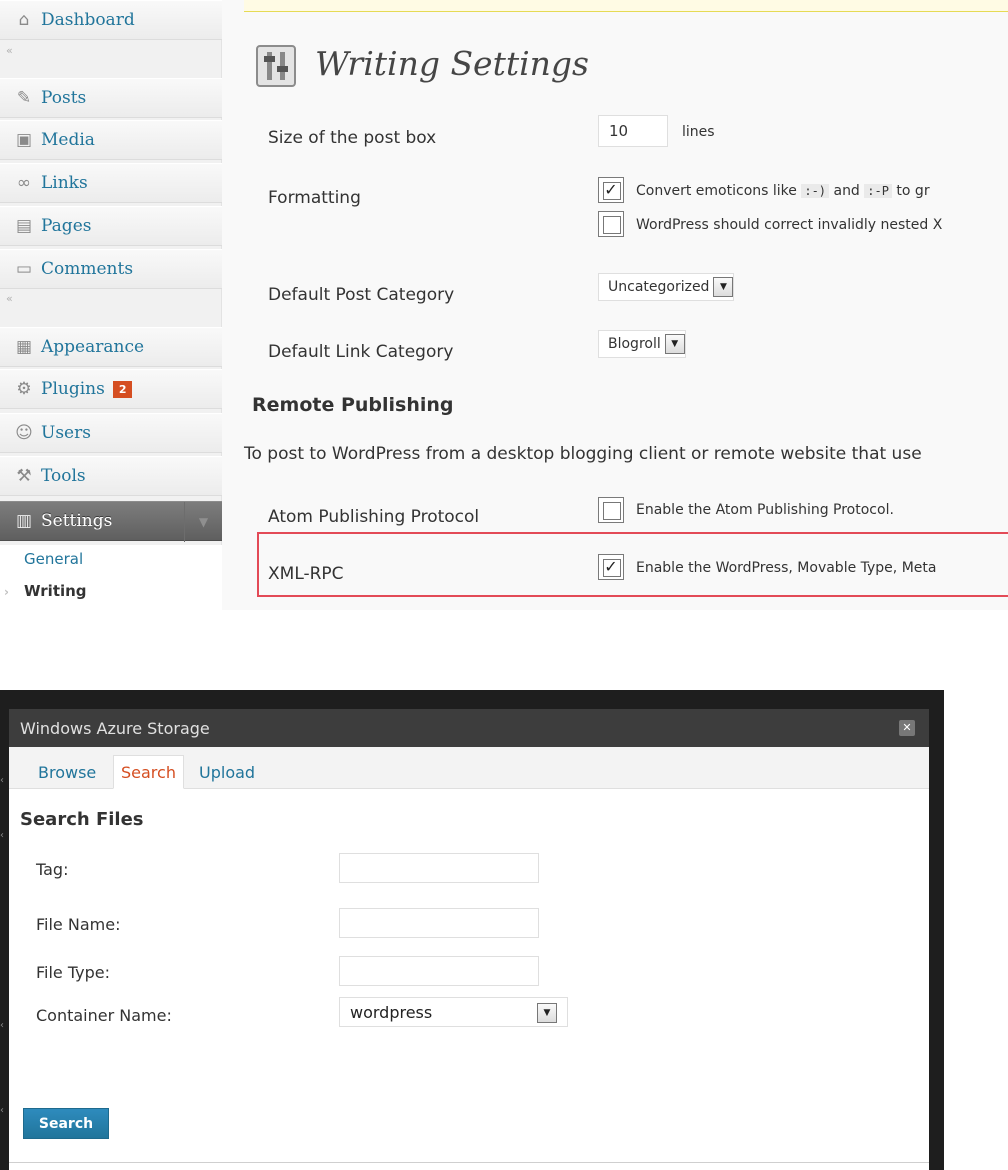  Describe the element at coordinates (611, 510) in the screenshot. I see `atom-publishing-checkbox` at that location.